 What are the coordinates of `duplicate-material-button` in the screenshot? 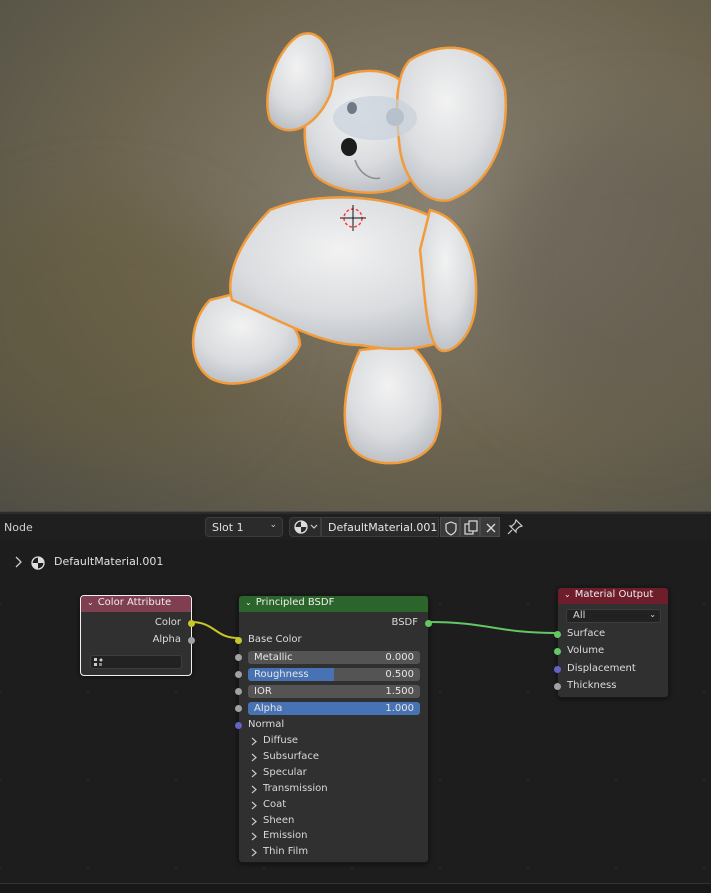 It's located at (470, 527).